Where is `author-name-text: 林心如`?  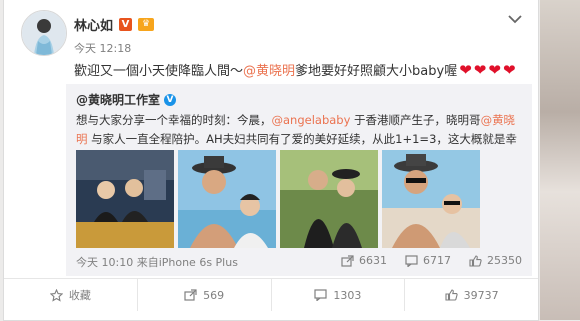 author-name-text: 林心如 is located at coordinates (93, 24).